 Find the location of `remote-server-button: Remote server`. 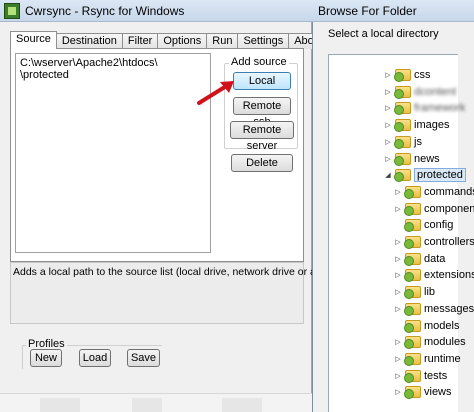

remote-server-button: Remote server is located at coordinates (262, 136).